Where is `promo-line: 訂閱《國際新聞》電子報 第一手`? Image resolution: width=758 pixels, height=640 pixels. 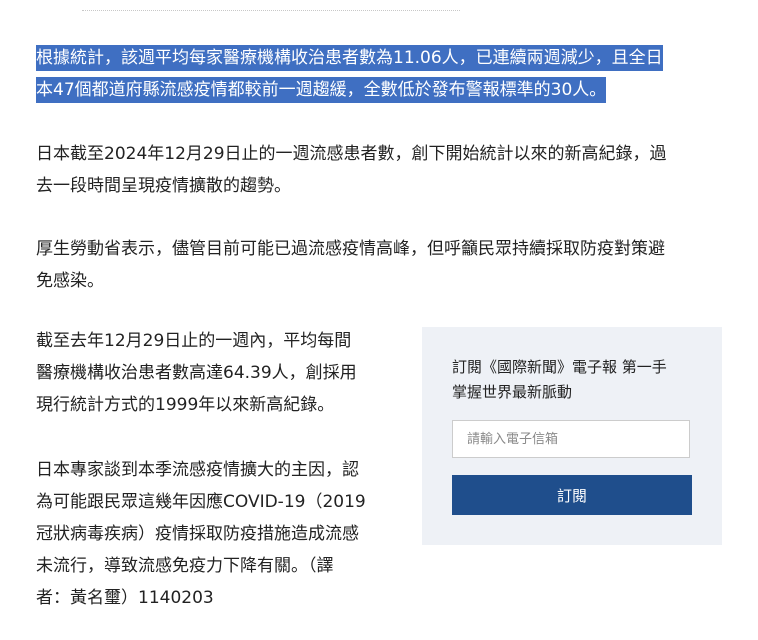 promo-line: 訂閱《國際新聞》電子報 第一手 is located at coordinates (559, 367).